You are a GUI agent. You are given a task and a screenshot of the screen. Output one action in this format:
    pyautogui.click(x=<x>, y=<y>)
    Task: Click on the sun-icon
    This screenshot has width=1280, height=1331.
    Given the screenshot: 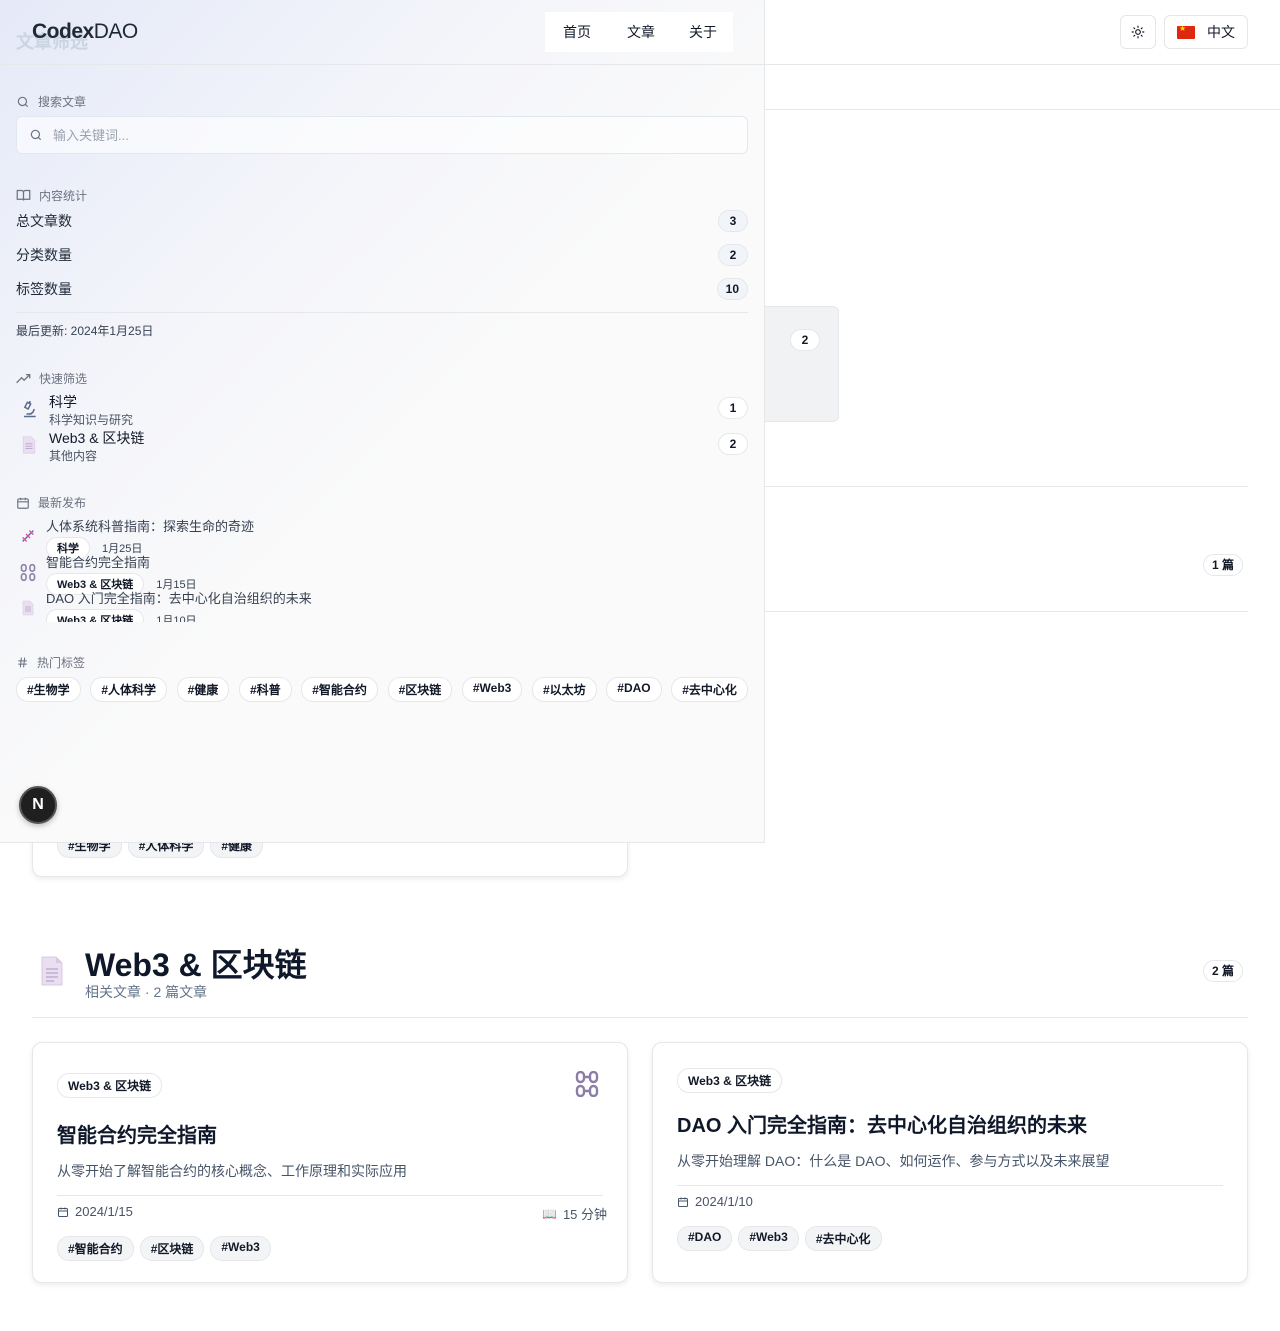 What is the action you would take?
    pyautogui.click(x=1138, y=32)
    